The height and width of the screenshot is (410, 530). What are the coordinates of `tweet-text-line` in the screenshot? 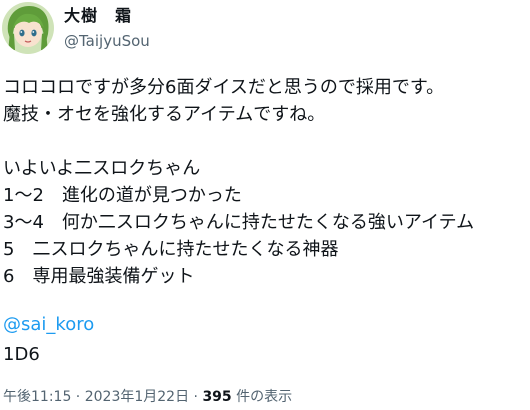 It's located at (265, 141).